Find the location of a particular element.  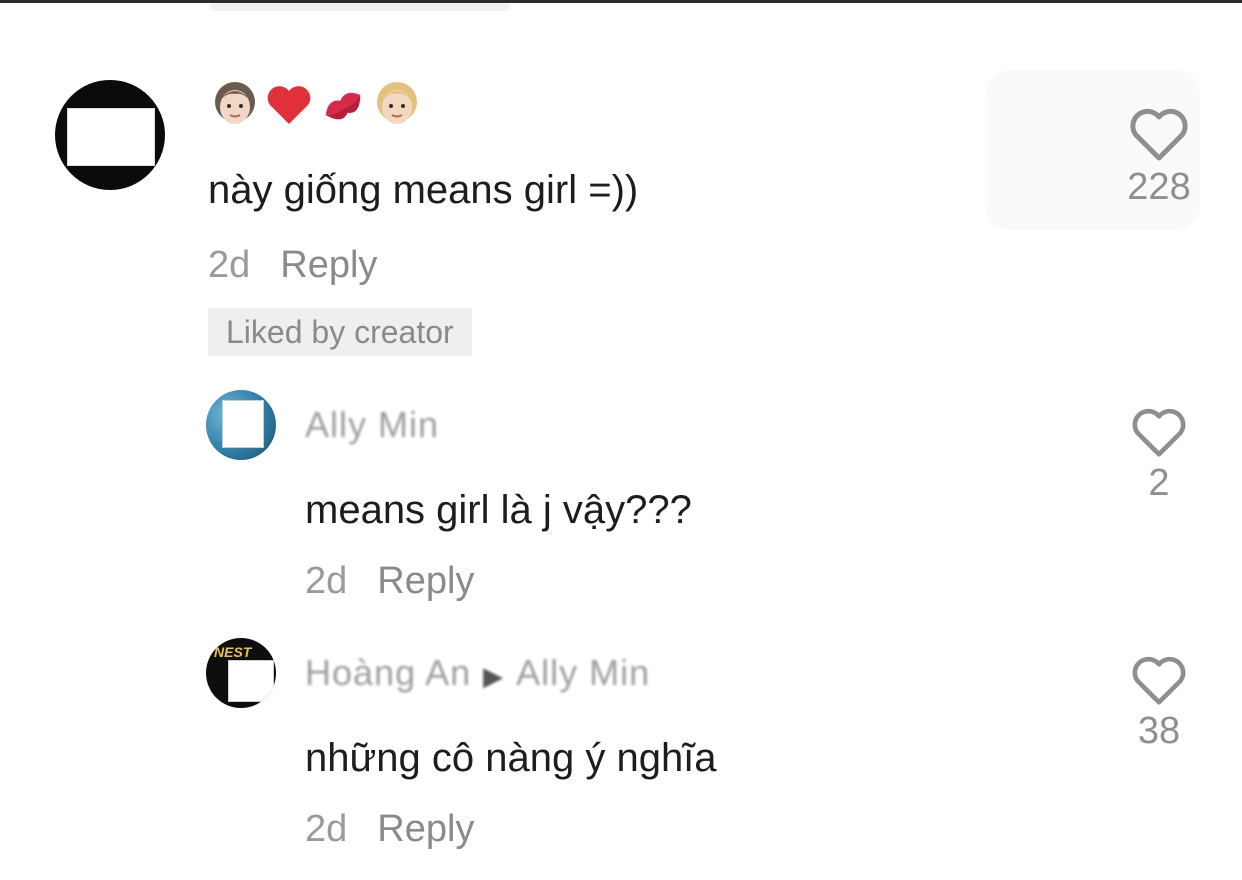

username-emoji is located at coordinates (316, 105).